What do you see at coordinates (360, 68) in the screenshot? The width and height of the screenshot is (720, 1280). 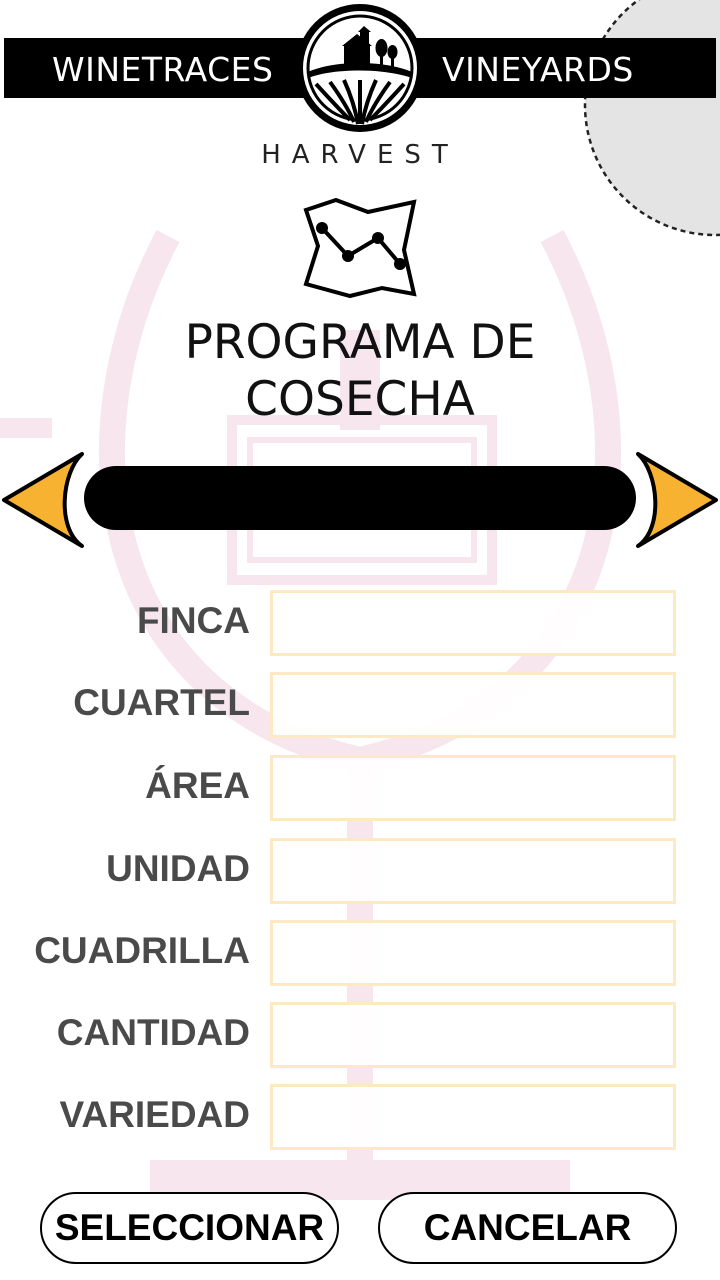 I see `vineyard-house-icon` at bounding box center [360, 68].